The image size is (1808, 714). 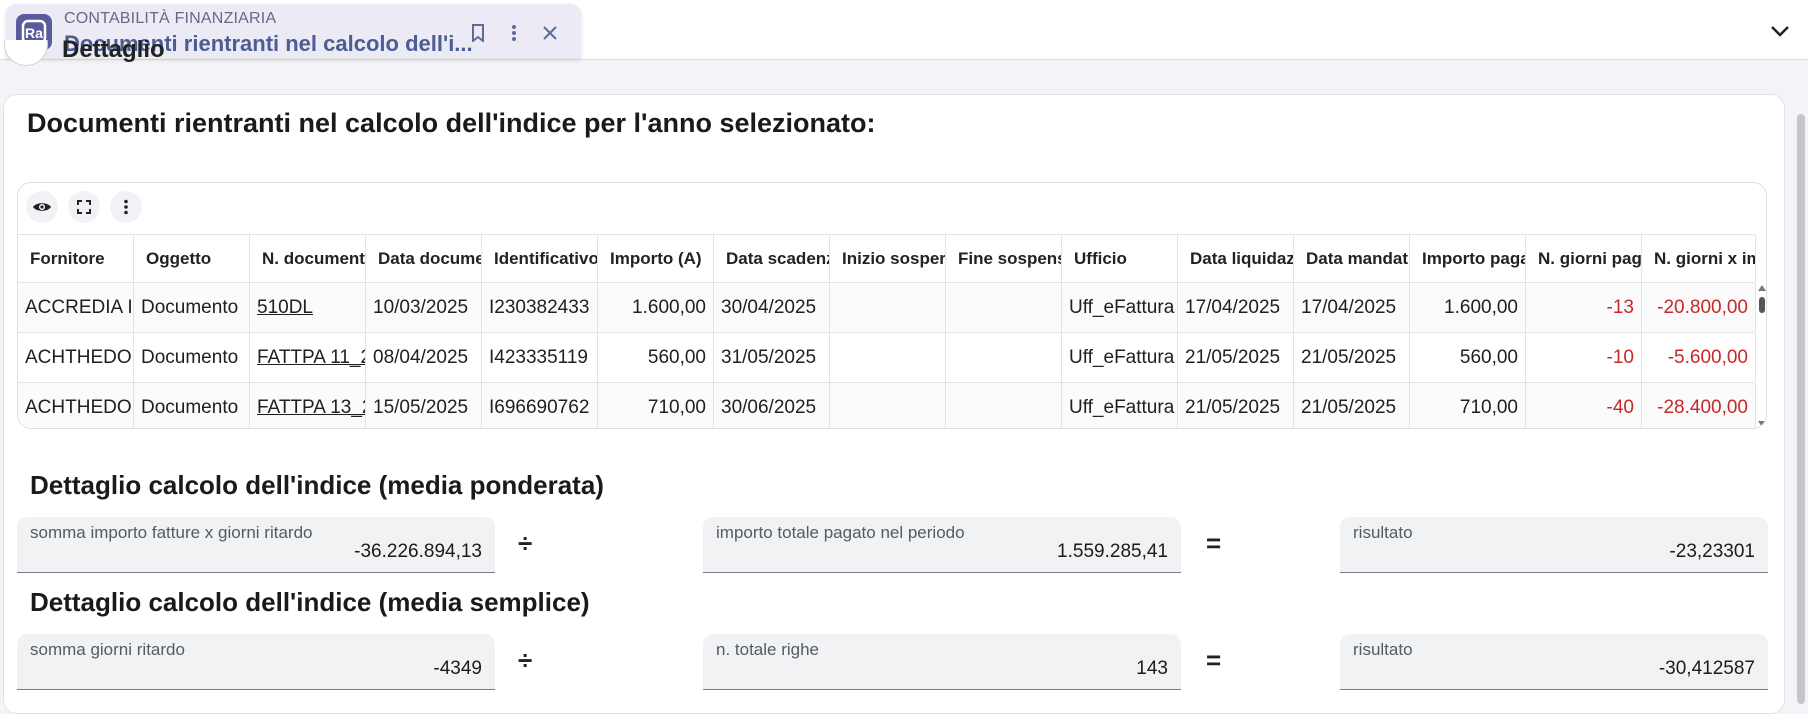 What do you see at coordinates (1352, 258) in the screenshot?
I see `column-header: Data mandat` at bounding box center [1352, 258].